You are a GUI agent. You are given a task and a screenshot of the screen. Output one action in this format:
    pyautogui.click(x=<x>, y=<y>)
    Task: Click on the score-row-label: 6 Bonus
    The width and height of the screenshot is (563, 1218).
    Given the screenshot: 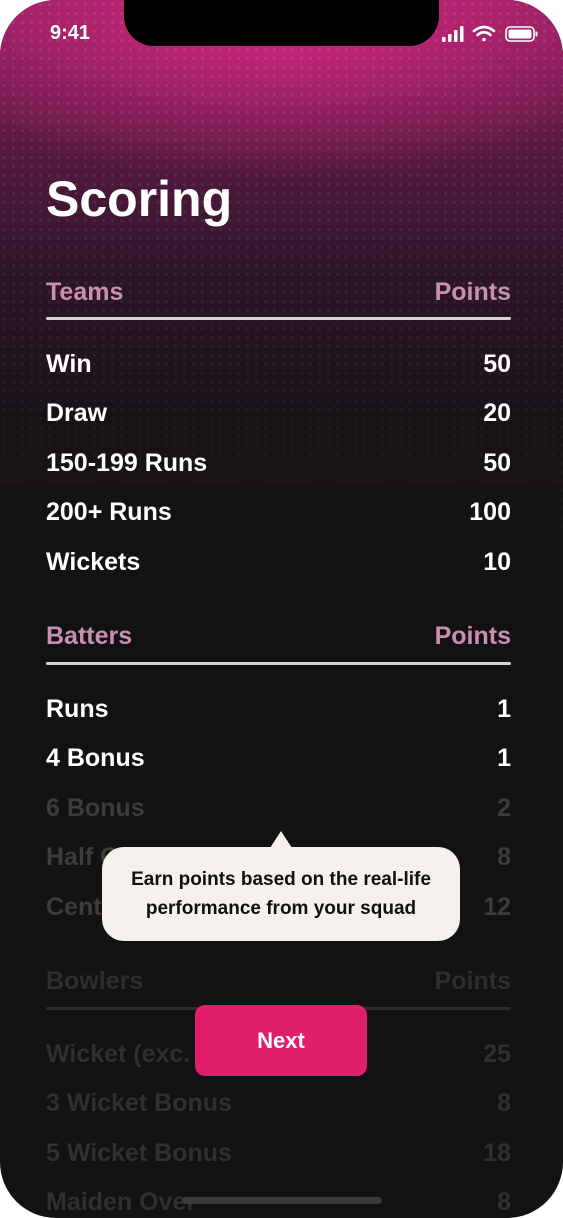 What is the action you would take?
    pyautogui.click(x=95, y=808)
    